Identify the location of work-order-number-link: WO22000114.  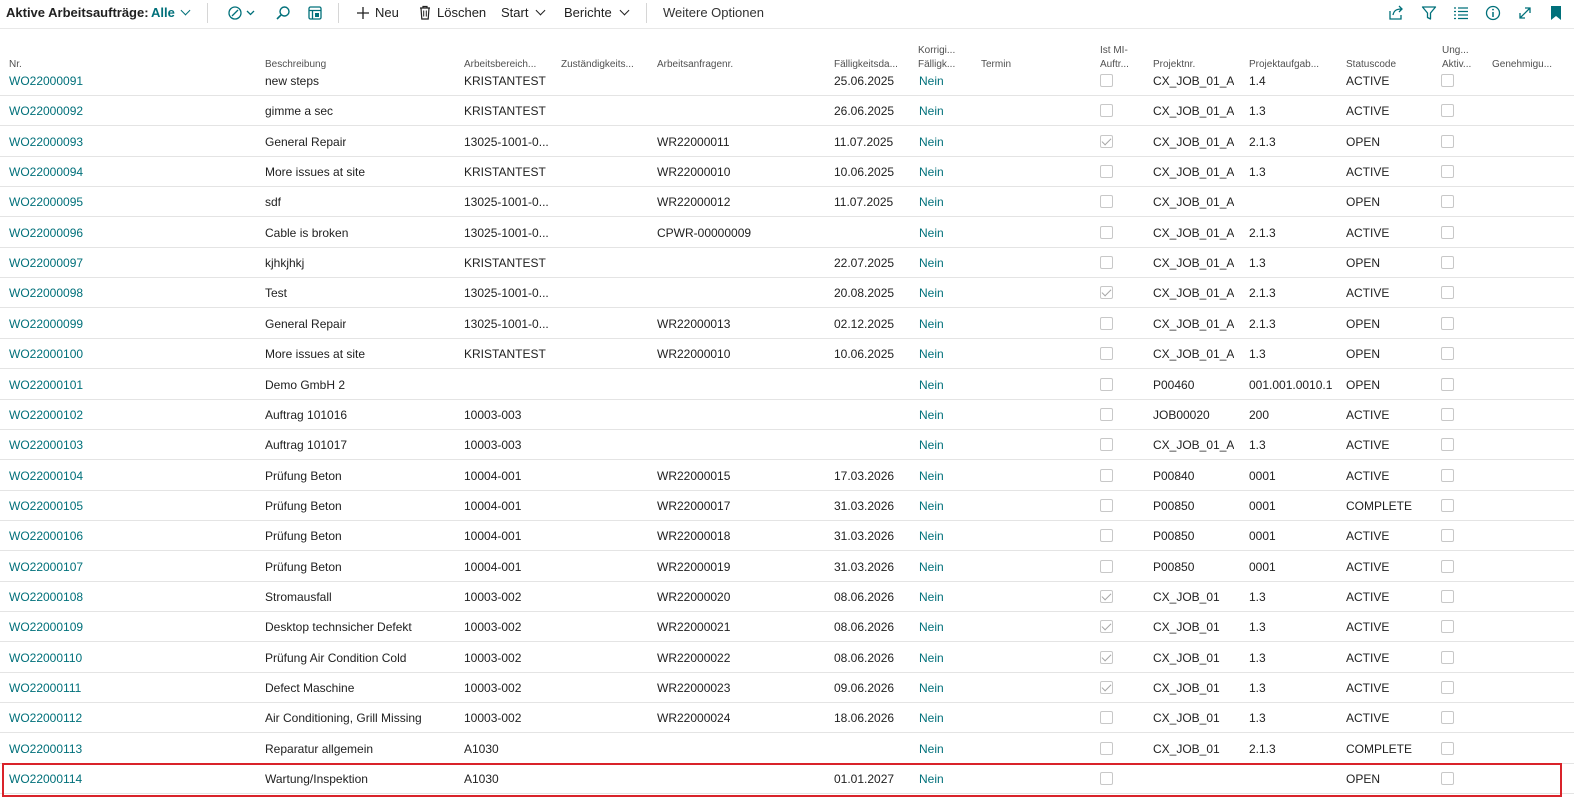
(45, 779).